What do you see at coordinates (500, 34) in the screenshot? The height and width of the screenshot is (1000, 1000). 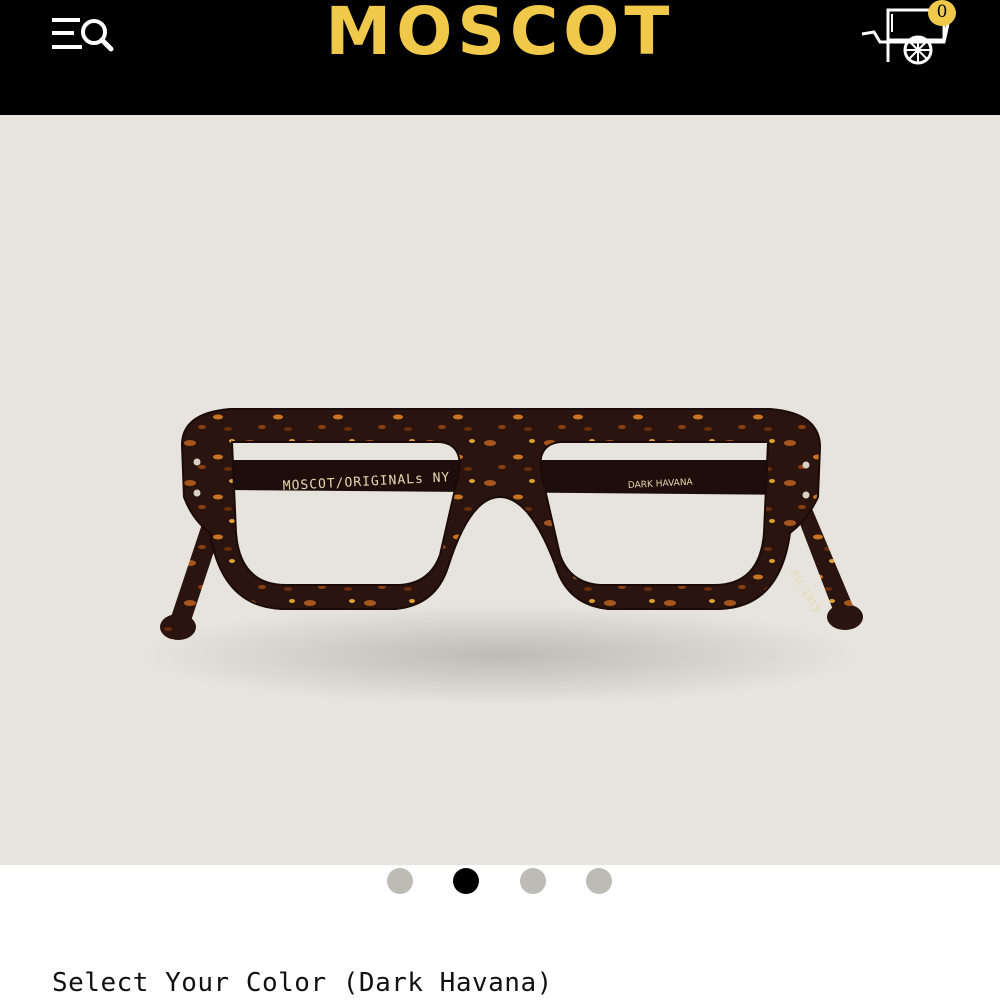 I see `brand-logo: MOSCOT` at bounding box center [500, 34].